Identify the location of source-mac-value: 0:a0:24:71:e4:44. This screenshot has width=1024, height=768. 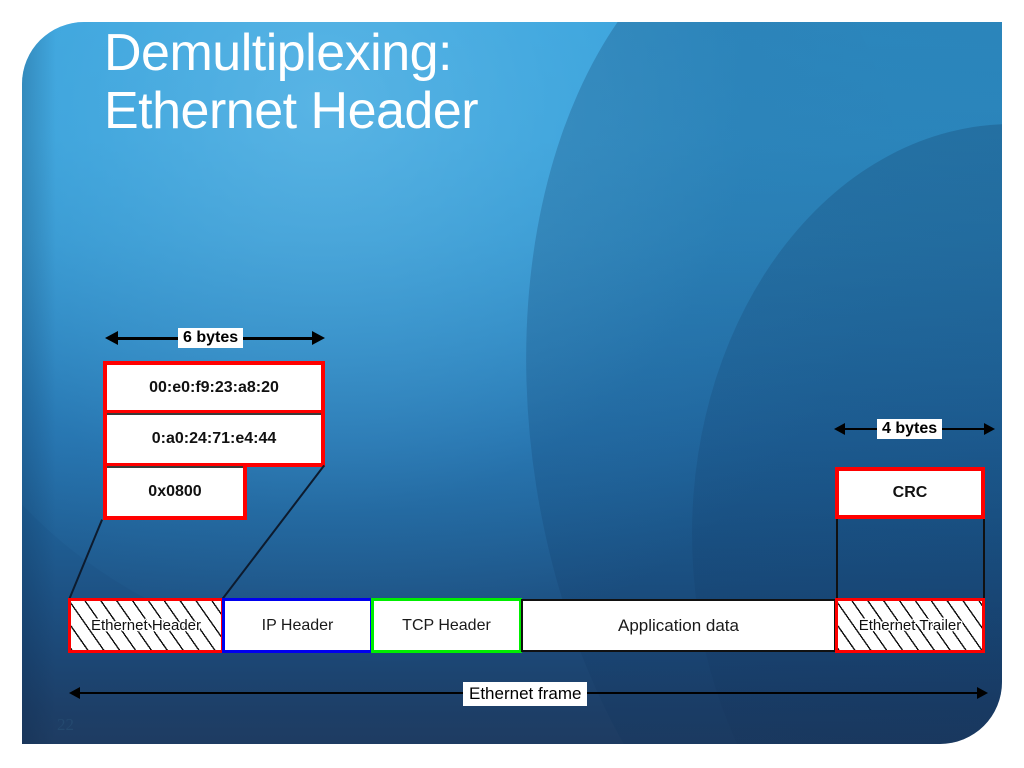
(214, 438).